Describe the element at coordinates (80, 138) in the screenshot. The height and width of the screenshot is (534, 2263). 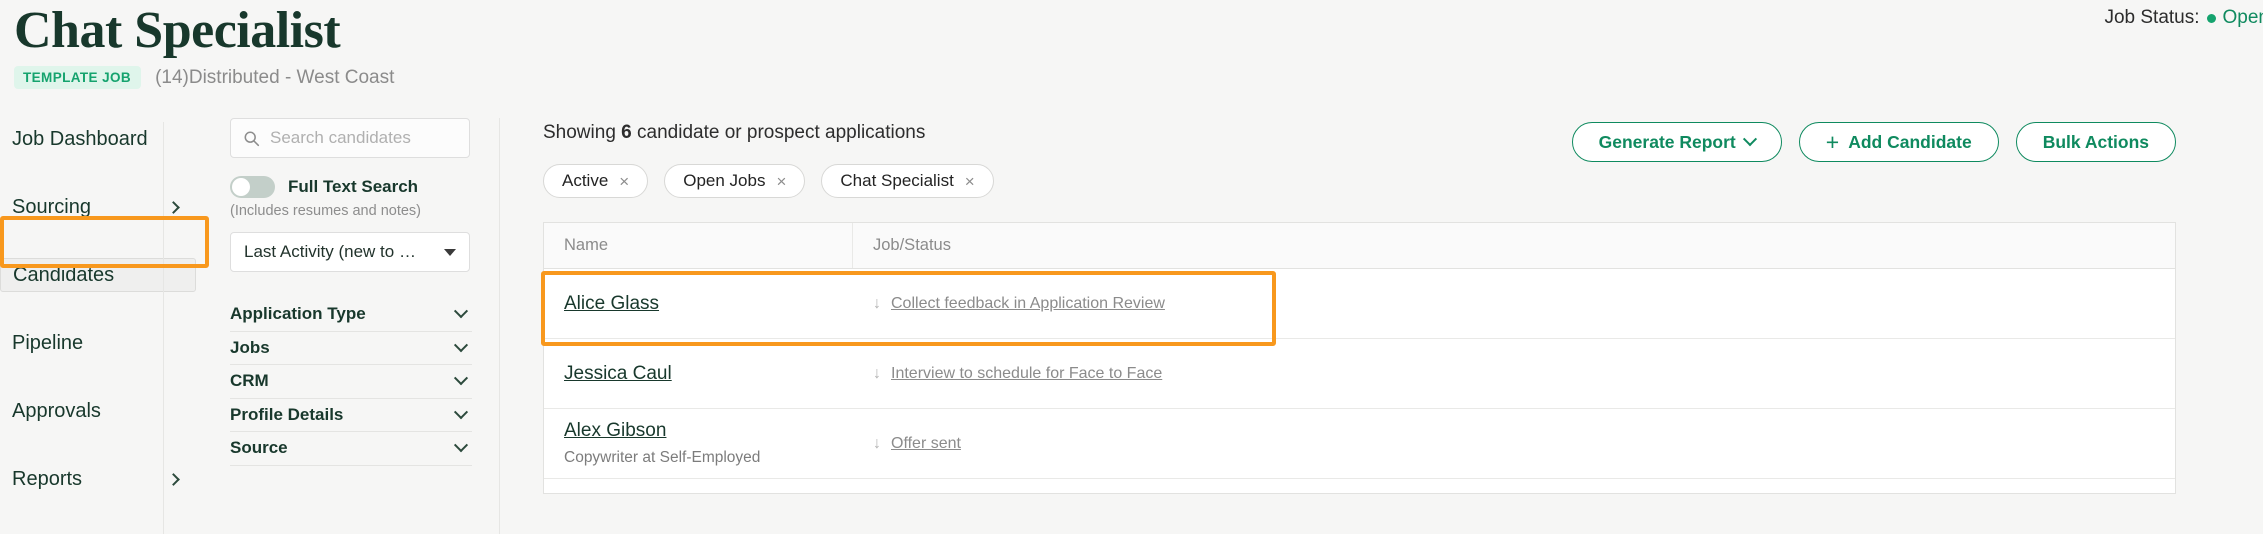
I see `sidebar-item-label: Job Dashboard` at that location.